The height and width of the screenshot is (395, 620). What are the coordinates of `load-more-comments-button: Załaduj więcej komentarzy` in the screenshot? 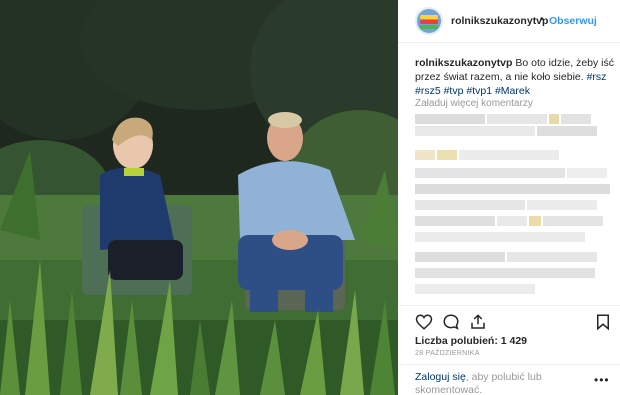 It's located at (474, 103).